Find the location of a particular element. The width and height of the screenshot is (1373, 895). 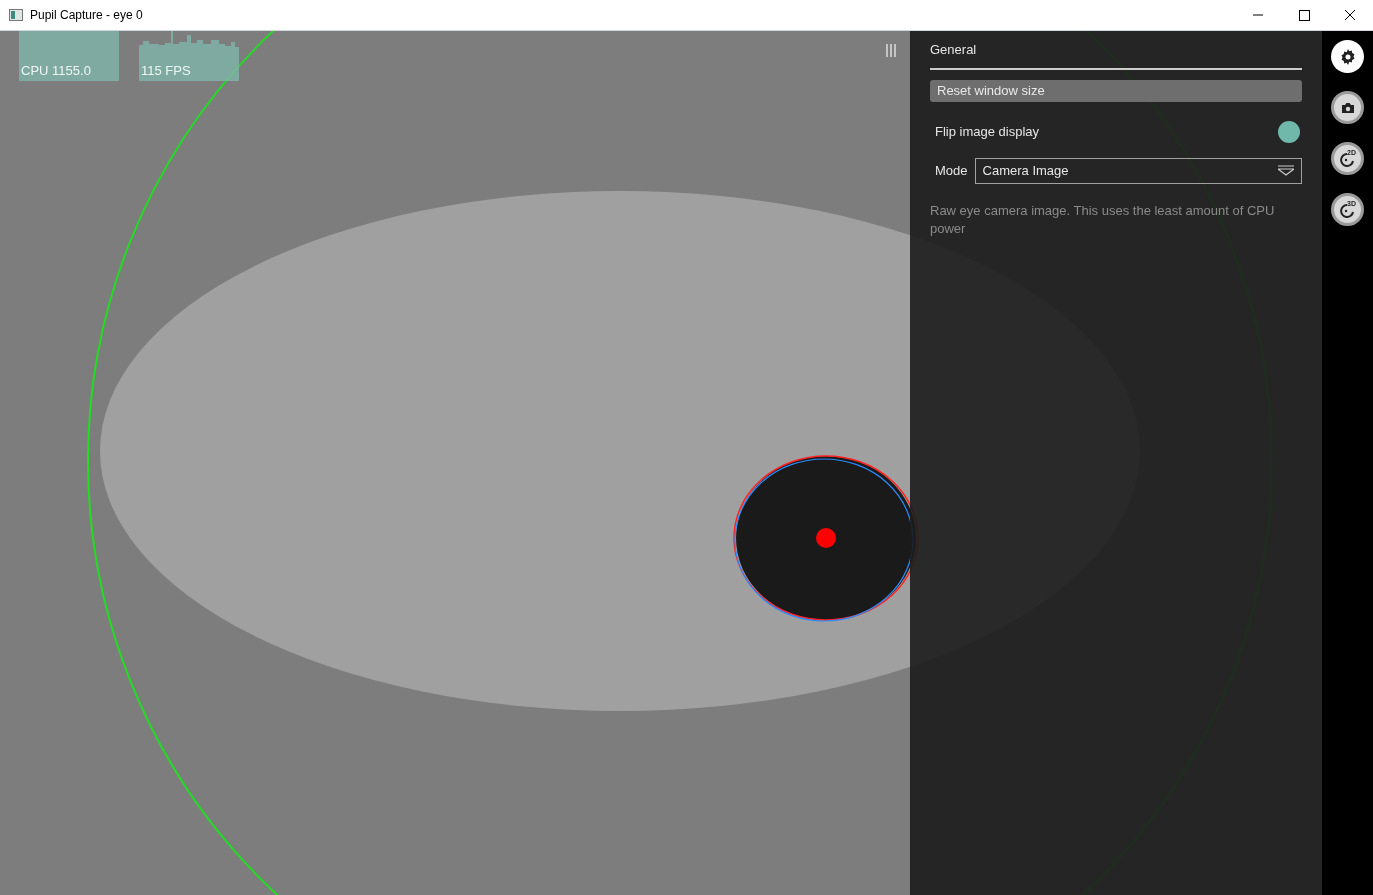

settings-button is located at coordinates (1347, 56).